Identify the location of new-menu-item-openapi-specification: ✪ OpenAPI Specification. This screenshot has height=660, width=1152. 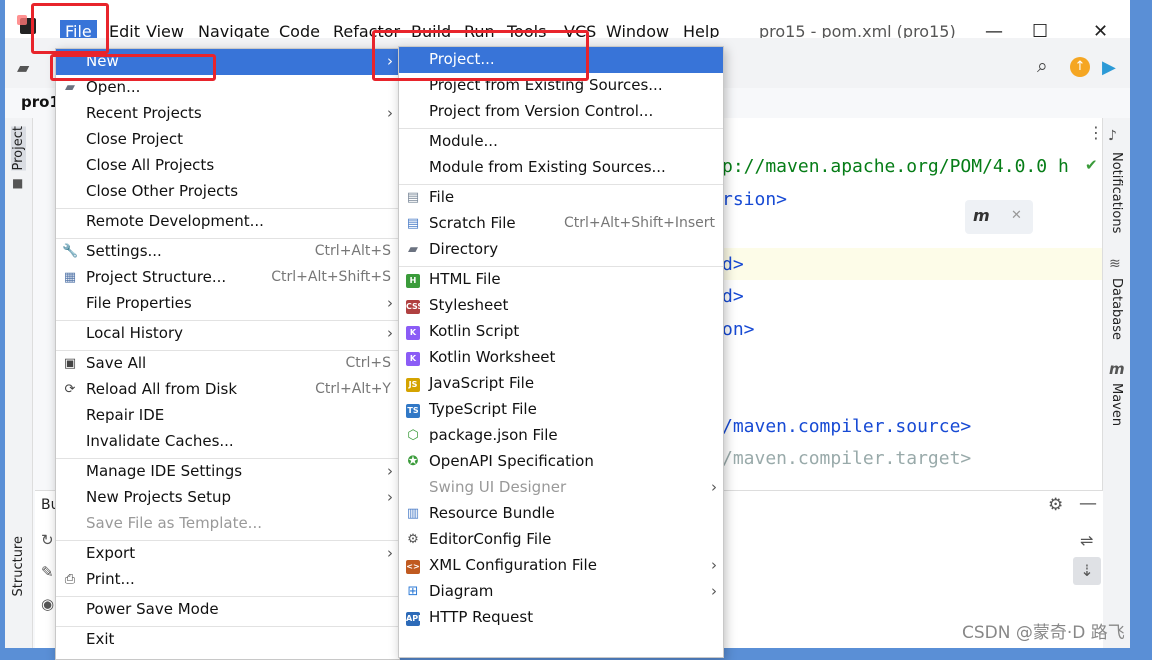
(561, 462).